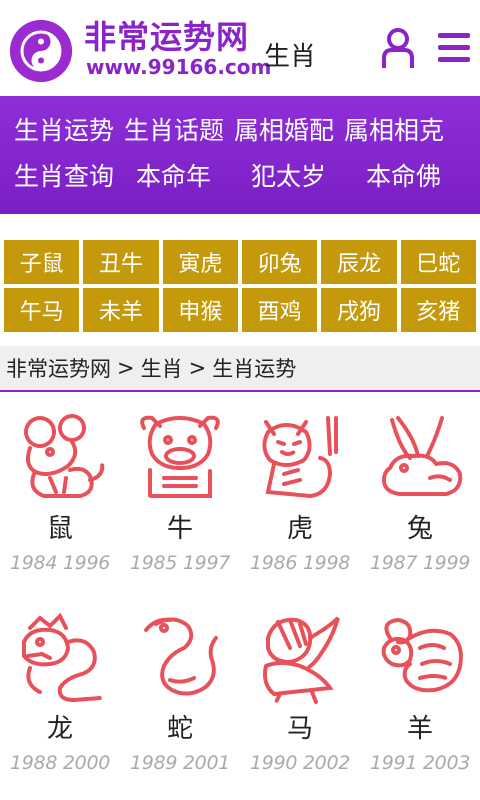 The image size is (480, 800). What do you see at coordinates (299, 729) in the screenshot?
I see `animal-name: 马` at bounding box center [299, 729].